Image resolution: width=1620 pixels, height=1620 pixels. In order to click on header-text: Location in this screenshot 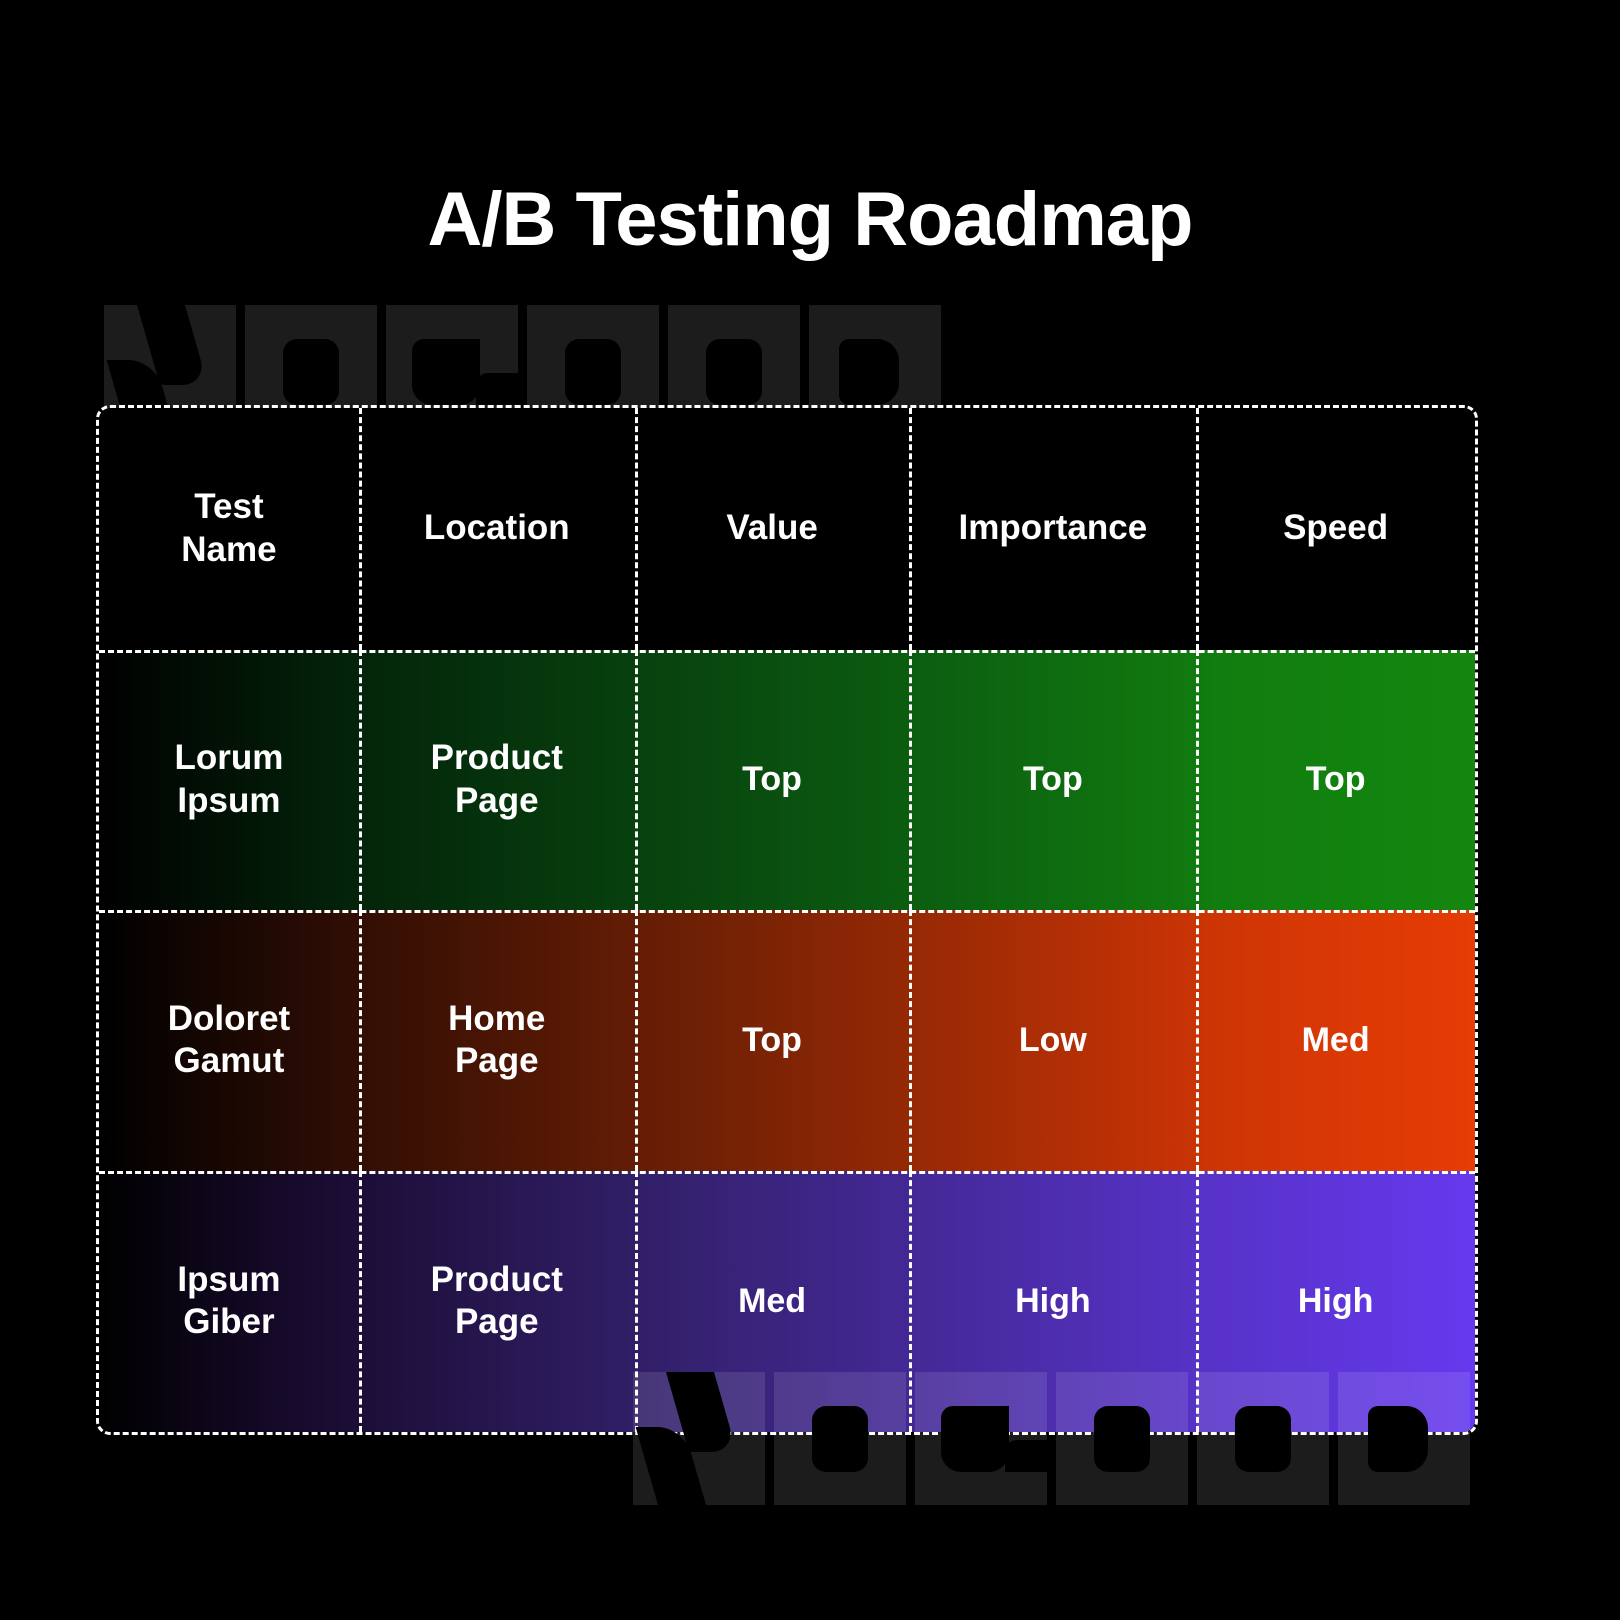, I will do `click(496, 528)`.